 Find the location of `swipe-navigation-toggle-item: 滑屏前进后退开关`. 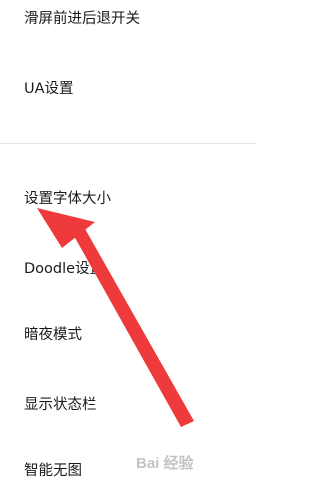

swipe-navigation-toggle-item: 滑屏前进后退开关 is located at coordinates (82, 19).